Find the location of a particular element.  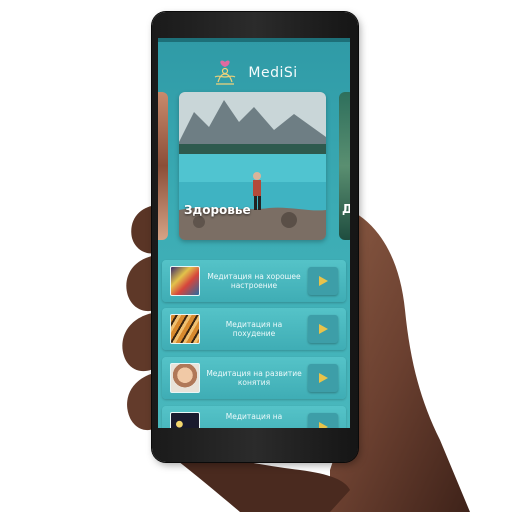

tiger-thumb is located at coordinates (185, 329).